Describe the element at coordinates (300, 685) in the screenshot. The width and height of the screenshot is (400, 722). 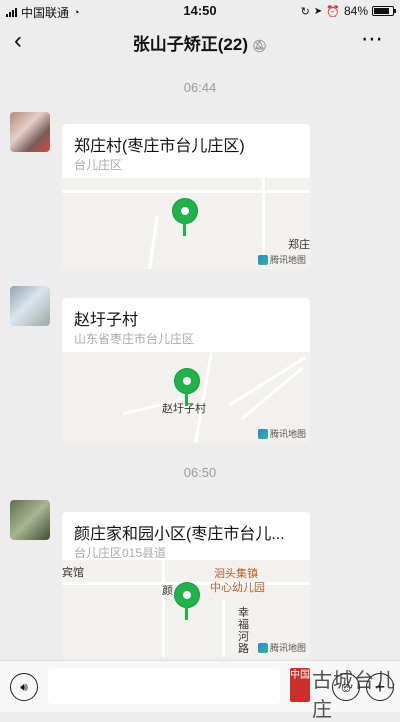
I see `watermark-seal: 中国` at that location.